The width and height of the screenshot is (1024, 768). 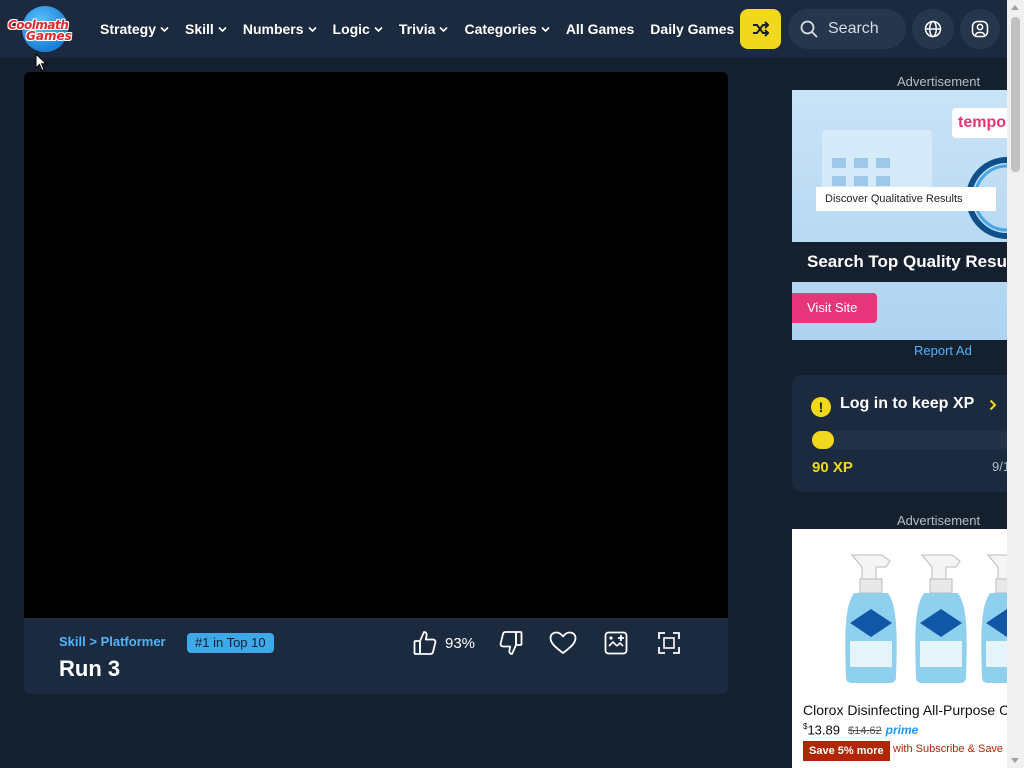 What do you see at coordinates (823, 730) in the screenshot?
I see `price-value: 13.89` at bounding box center [823, 730].